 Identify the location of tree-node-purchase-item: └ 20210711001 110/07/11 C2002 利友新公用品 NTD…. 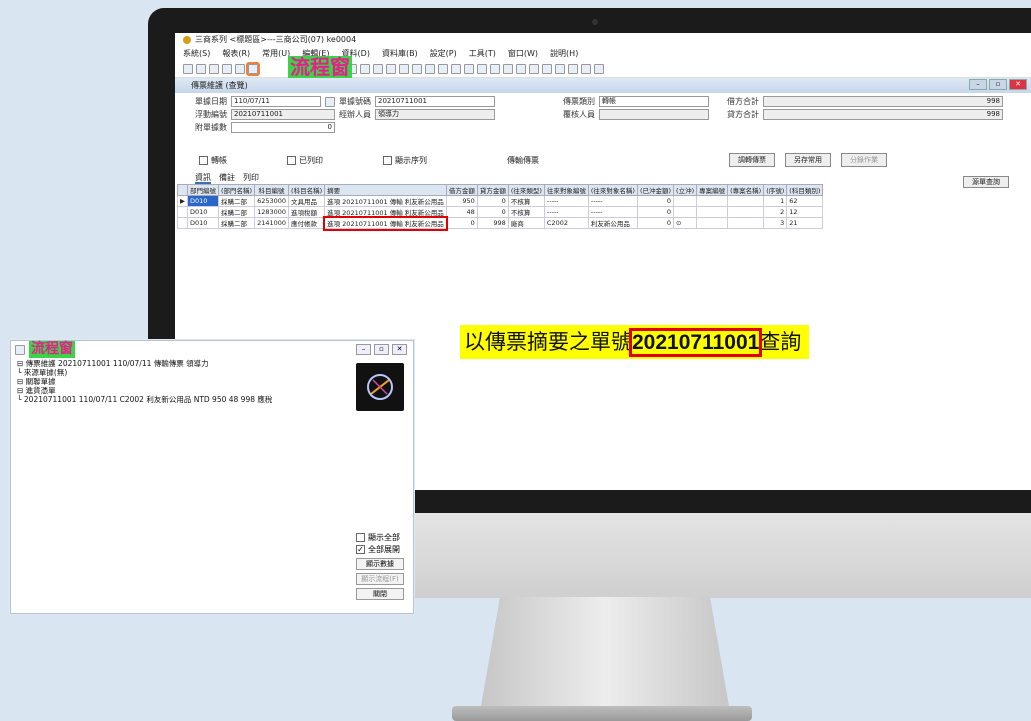
(144, 399).